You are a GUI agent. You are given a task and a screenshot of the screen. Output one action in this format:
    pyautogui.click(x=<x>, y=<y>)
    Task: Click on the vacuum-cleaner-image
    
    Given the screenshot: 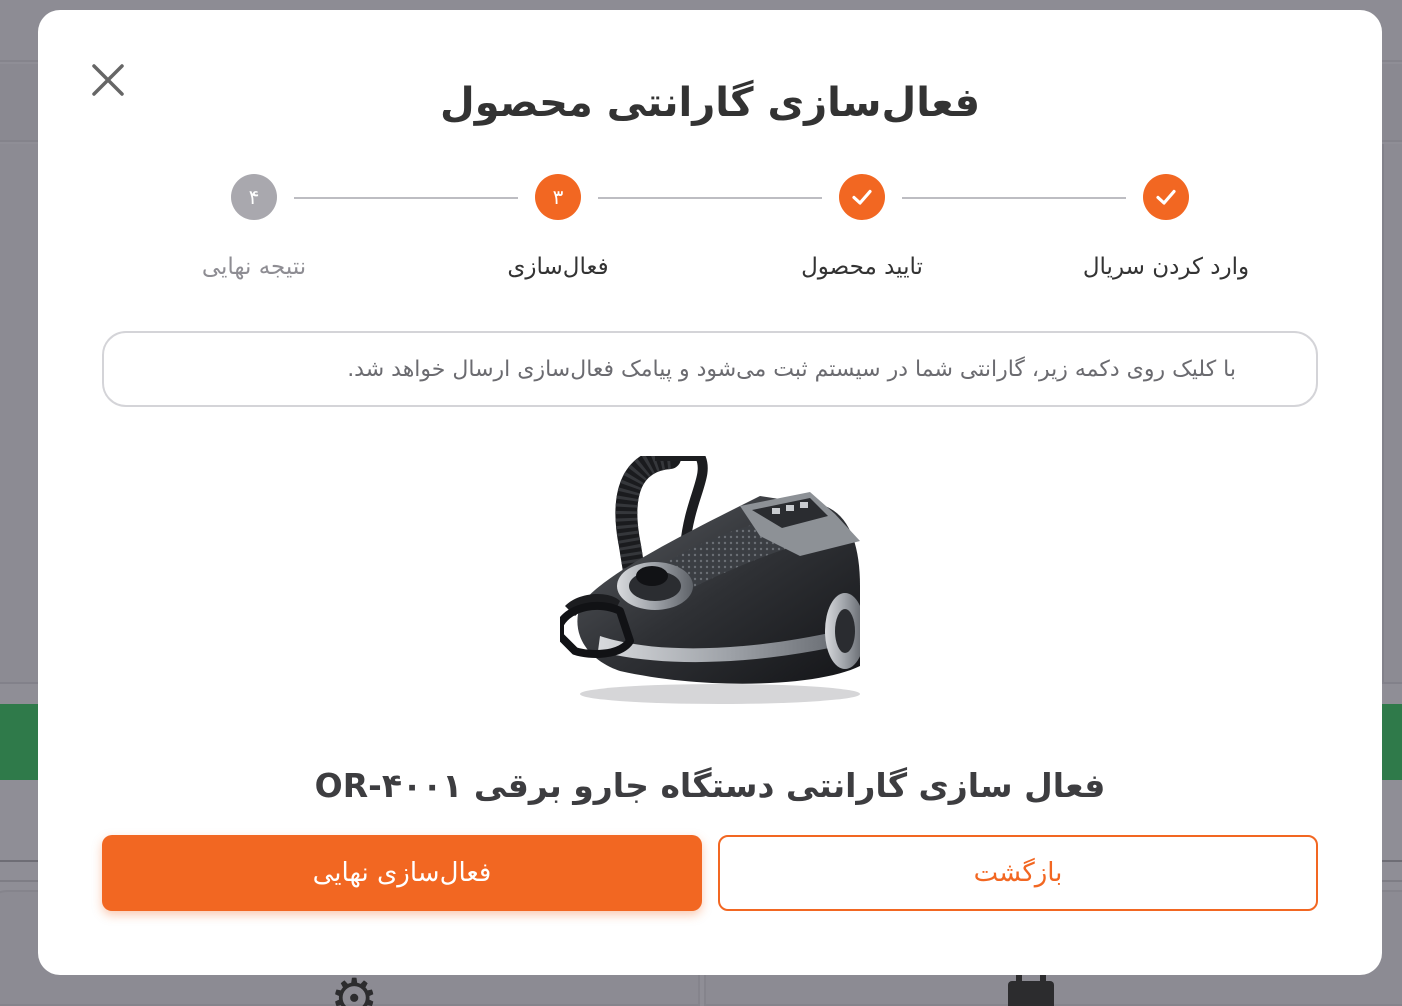 What is the action you would take?
    pyautogui.click(x=710, y=589)
    